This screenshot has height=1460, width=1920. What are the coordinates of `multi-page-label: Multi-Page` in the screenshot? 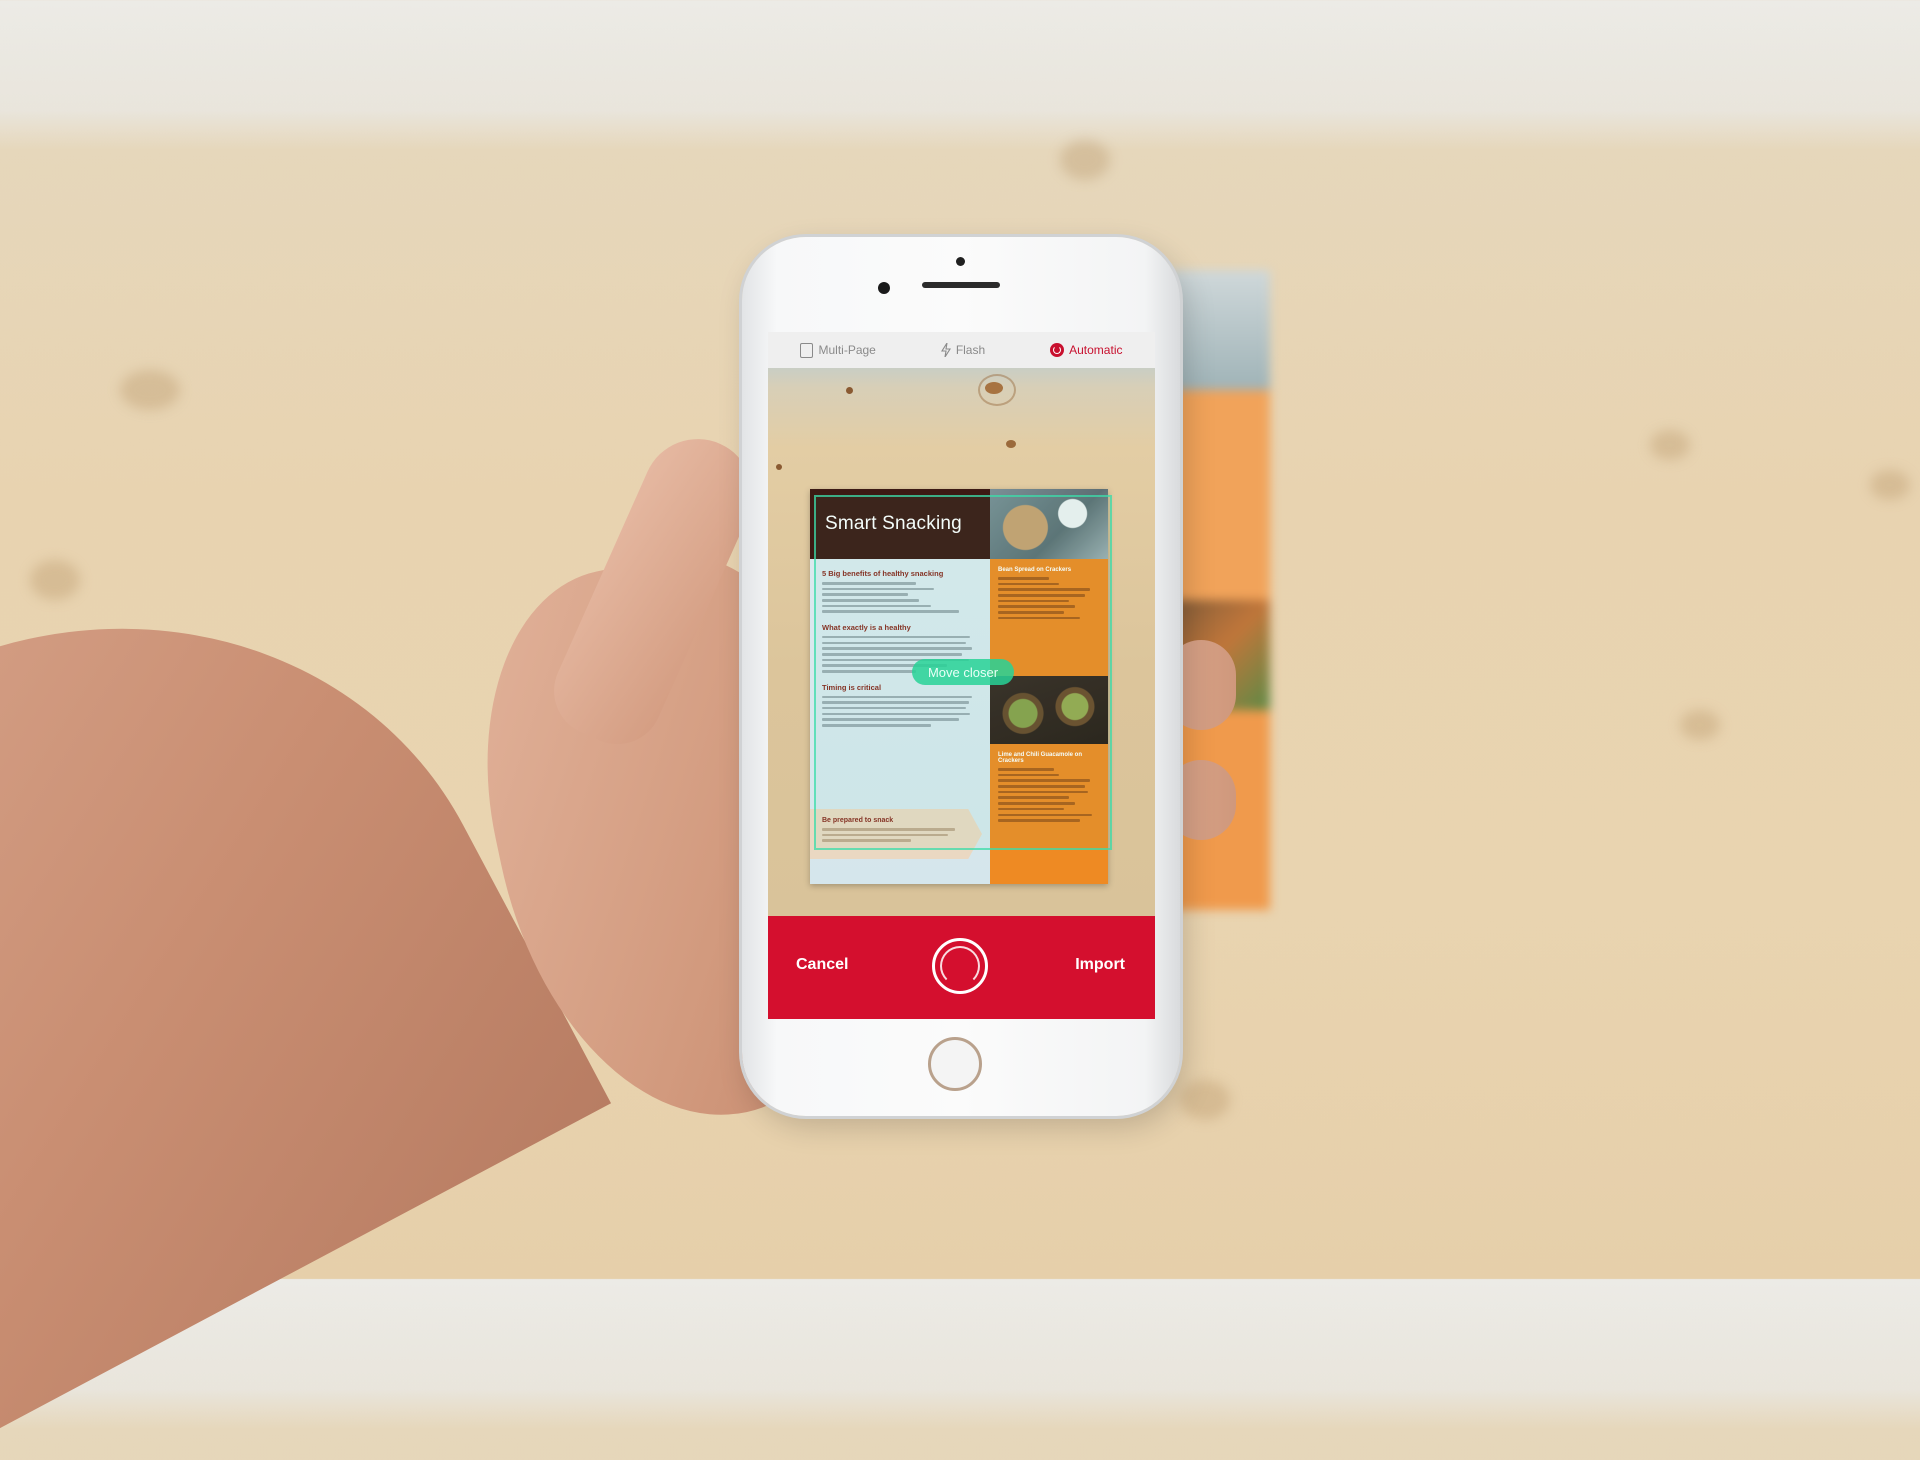 It's located at (847, 350).